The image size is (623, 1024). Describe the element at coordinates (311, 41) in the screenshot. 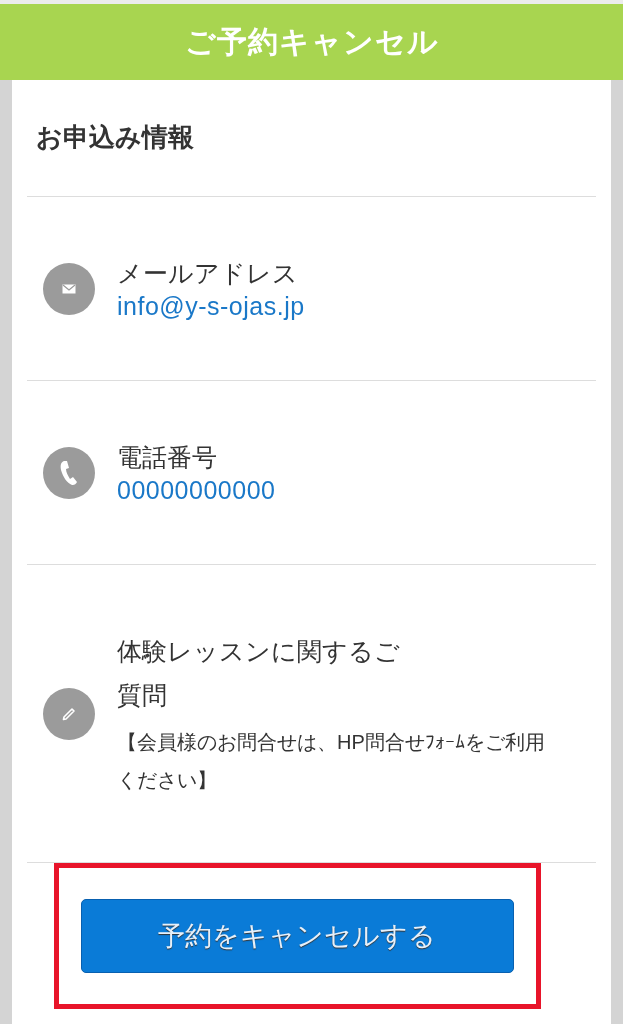

I see `page-title: ご予約キャンセル` at that location.